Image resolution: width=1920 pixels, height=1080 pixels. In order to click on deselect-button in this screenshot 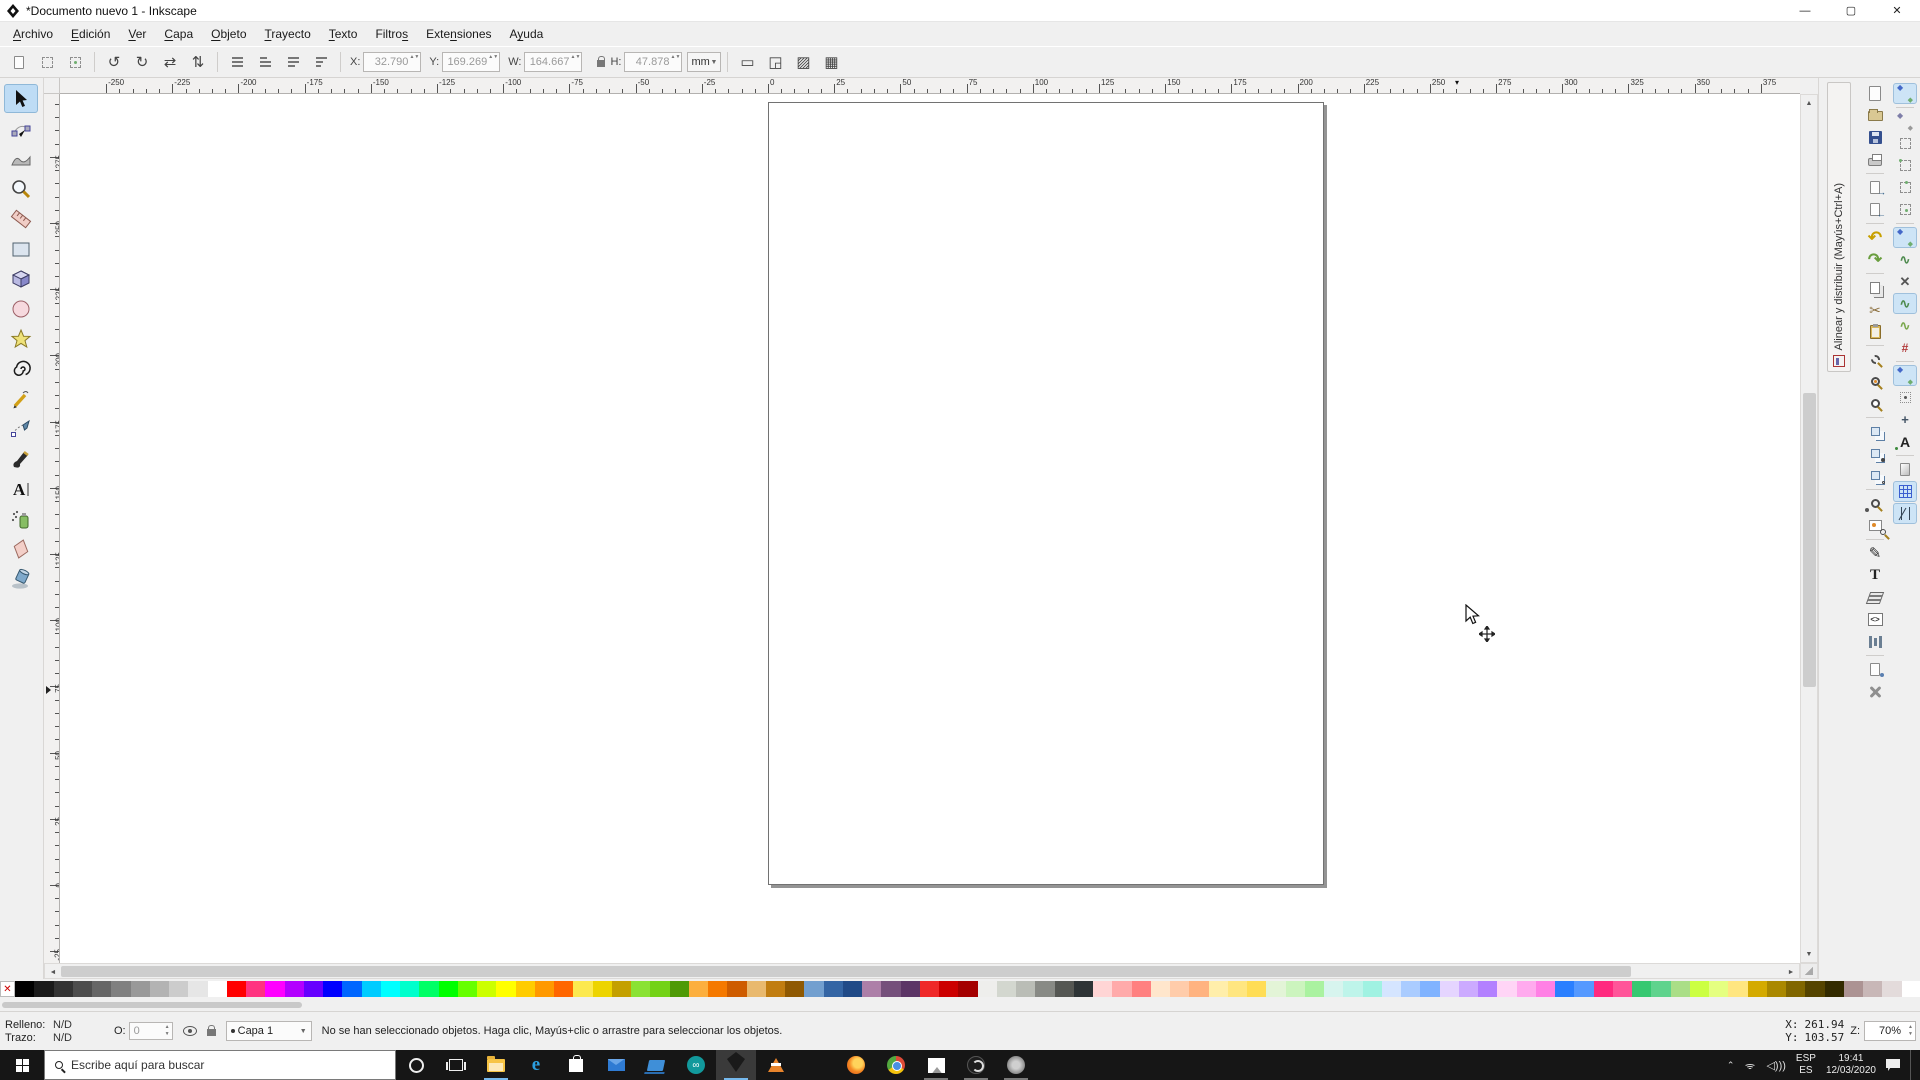, I will do `click(75, 62)`.